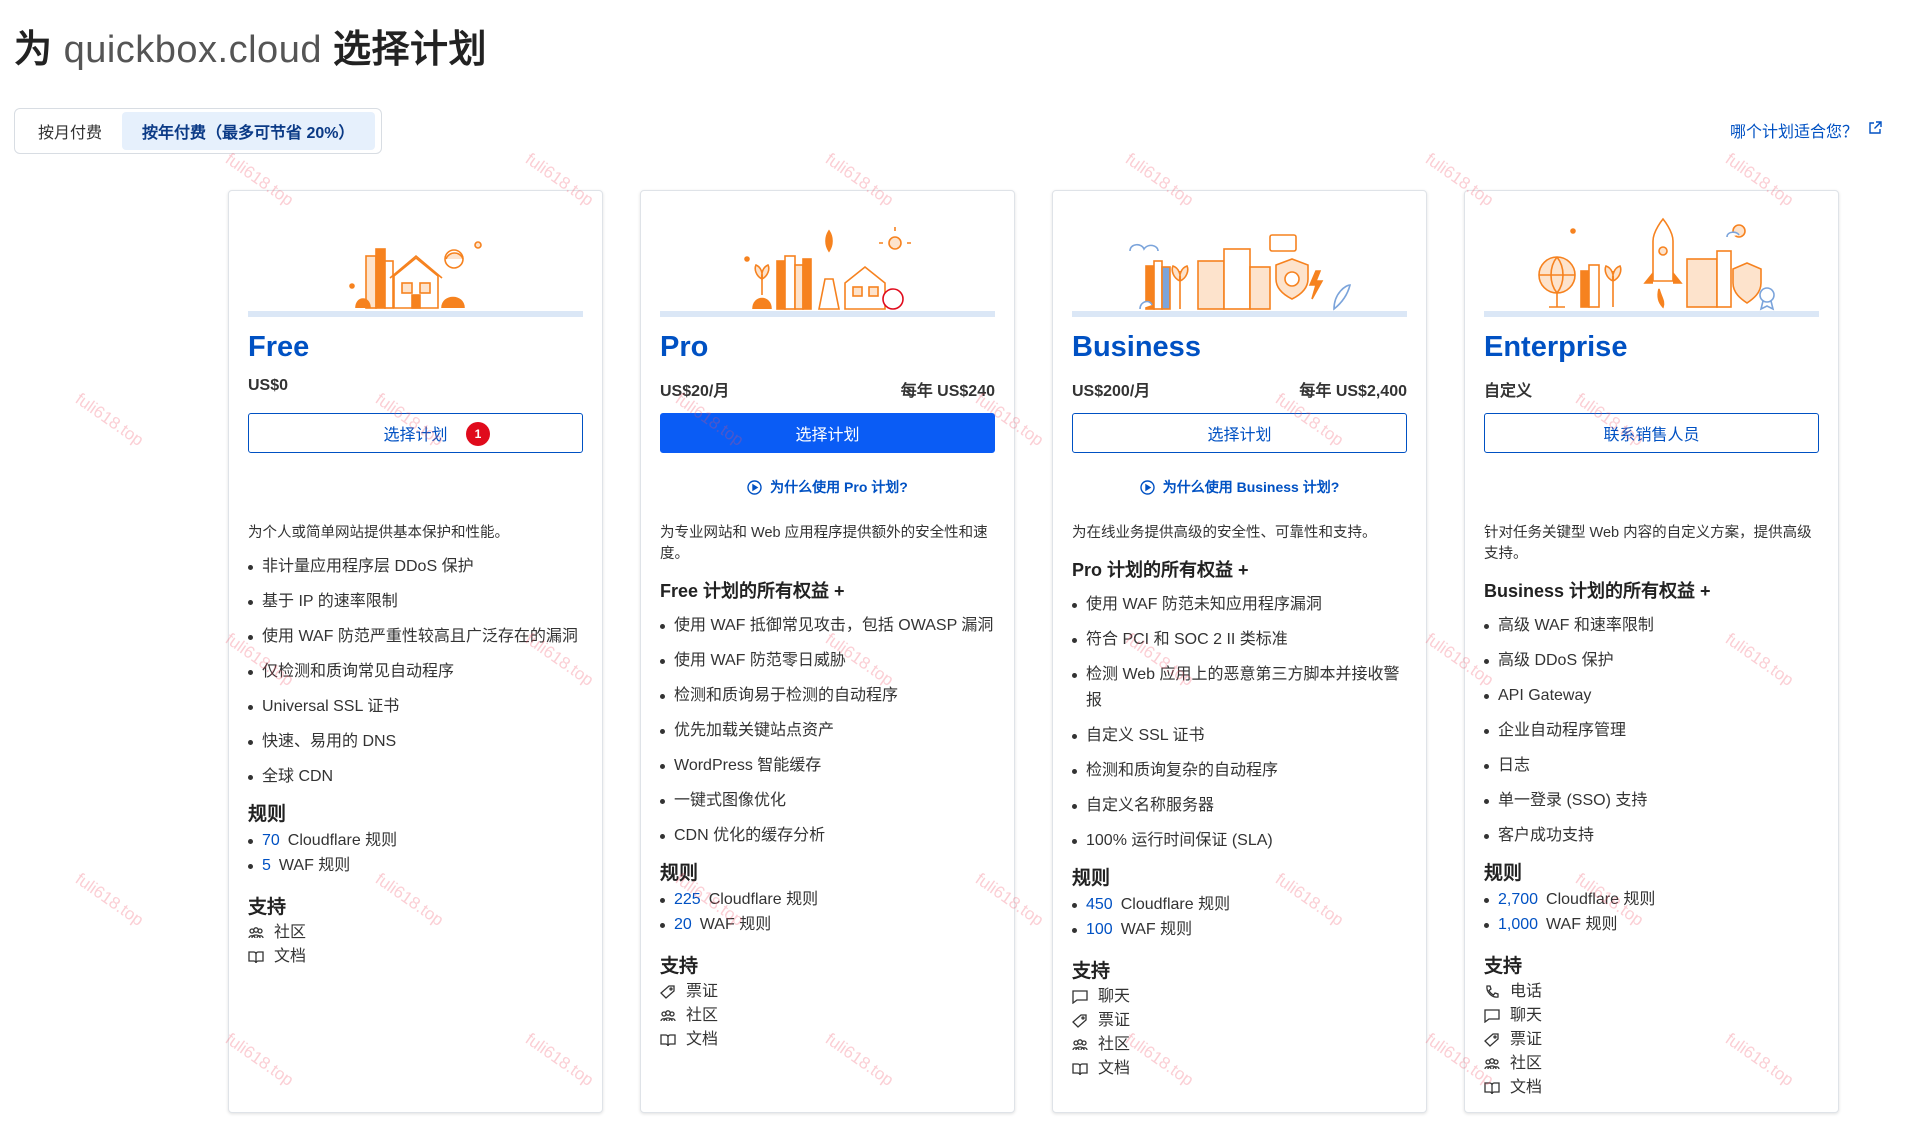 The image size is (1920, 1146). I want to click on includes-label: Business 计划的所有权益 +, so click(1597, 591).